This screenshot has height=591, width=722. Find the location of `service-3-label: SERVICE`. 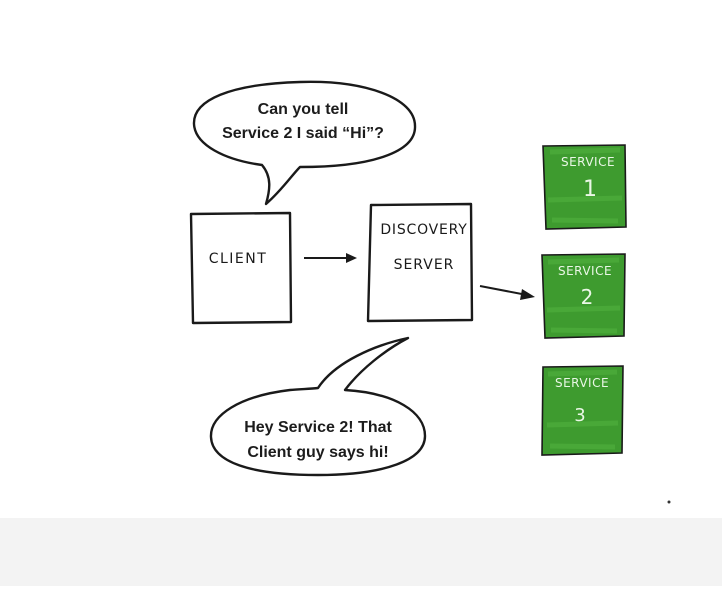

service-3-label: SERVICE is located at coordinates (582, 383).